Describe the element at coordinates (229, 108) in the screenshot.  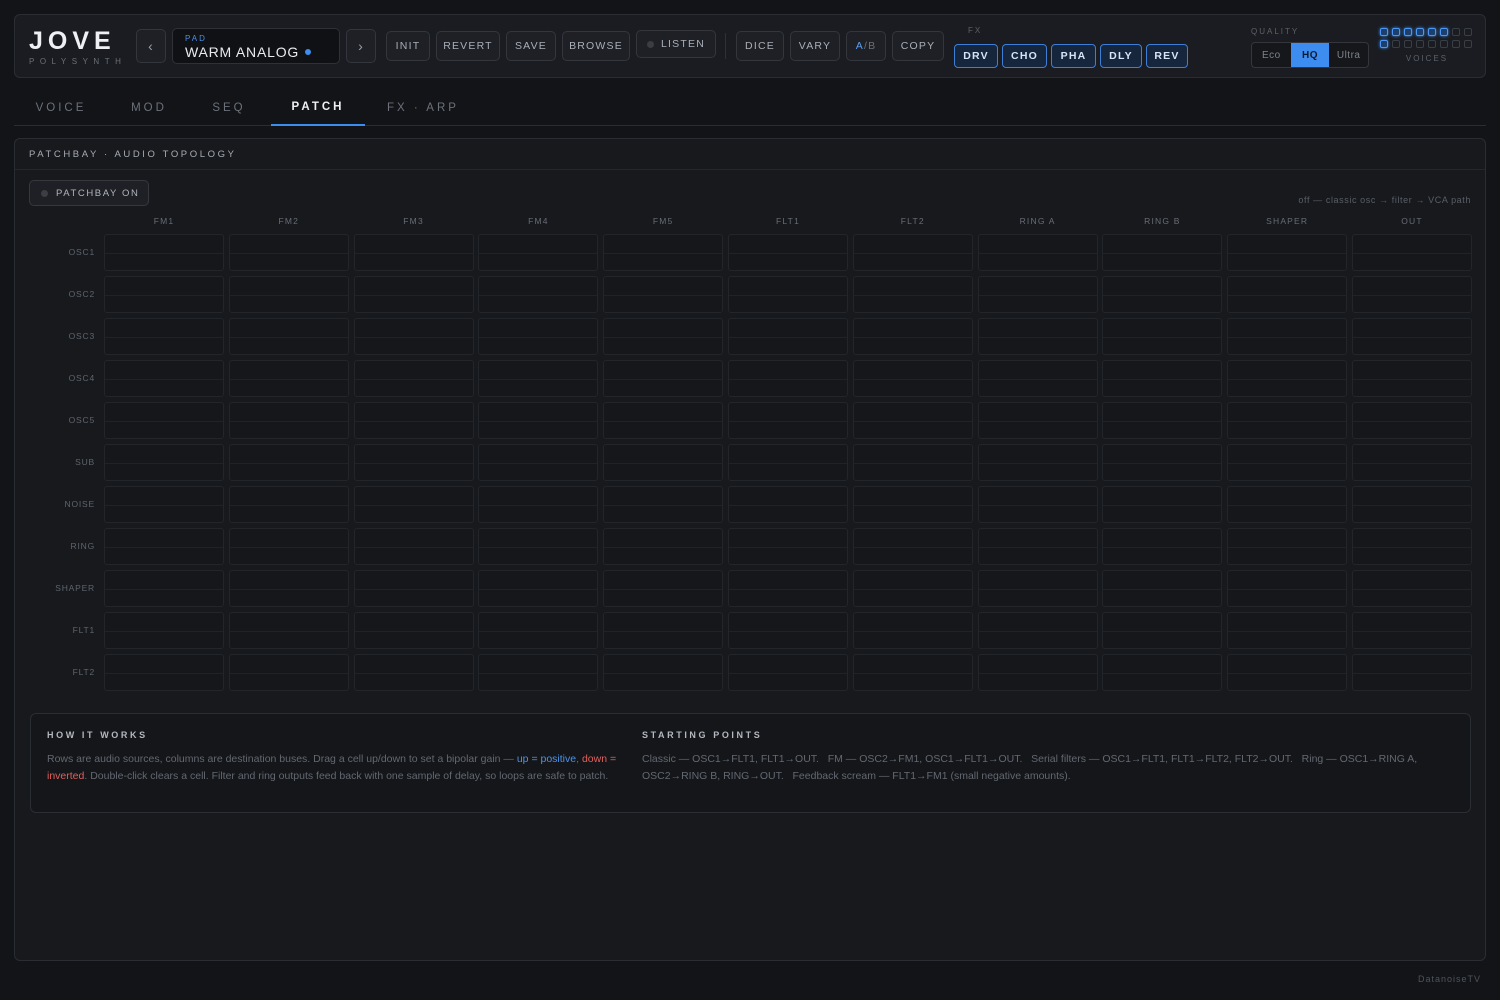
I see `tab-seq: SEQ` at that location.